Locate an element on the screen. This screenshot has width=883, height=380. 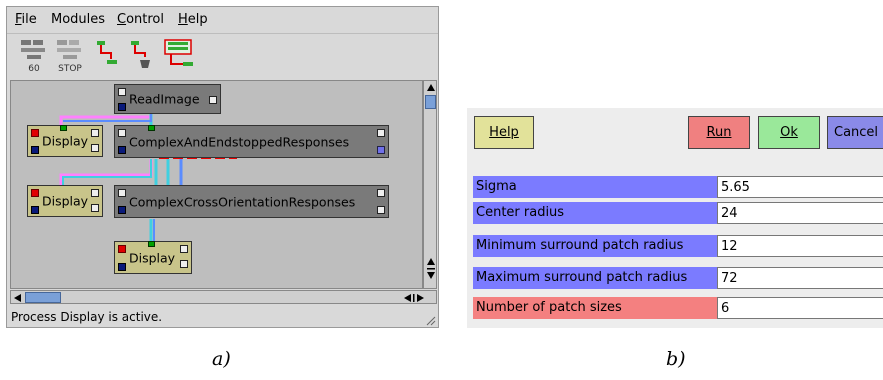
toolbar-stop-button: STOP is located at coordinates (70, 56).